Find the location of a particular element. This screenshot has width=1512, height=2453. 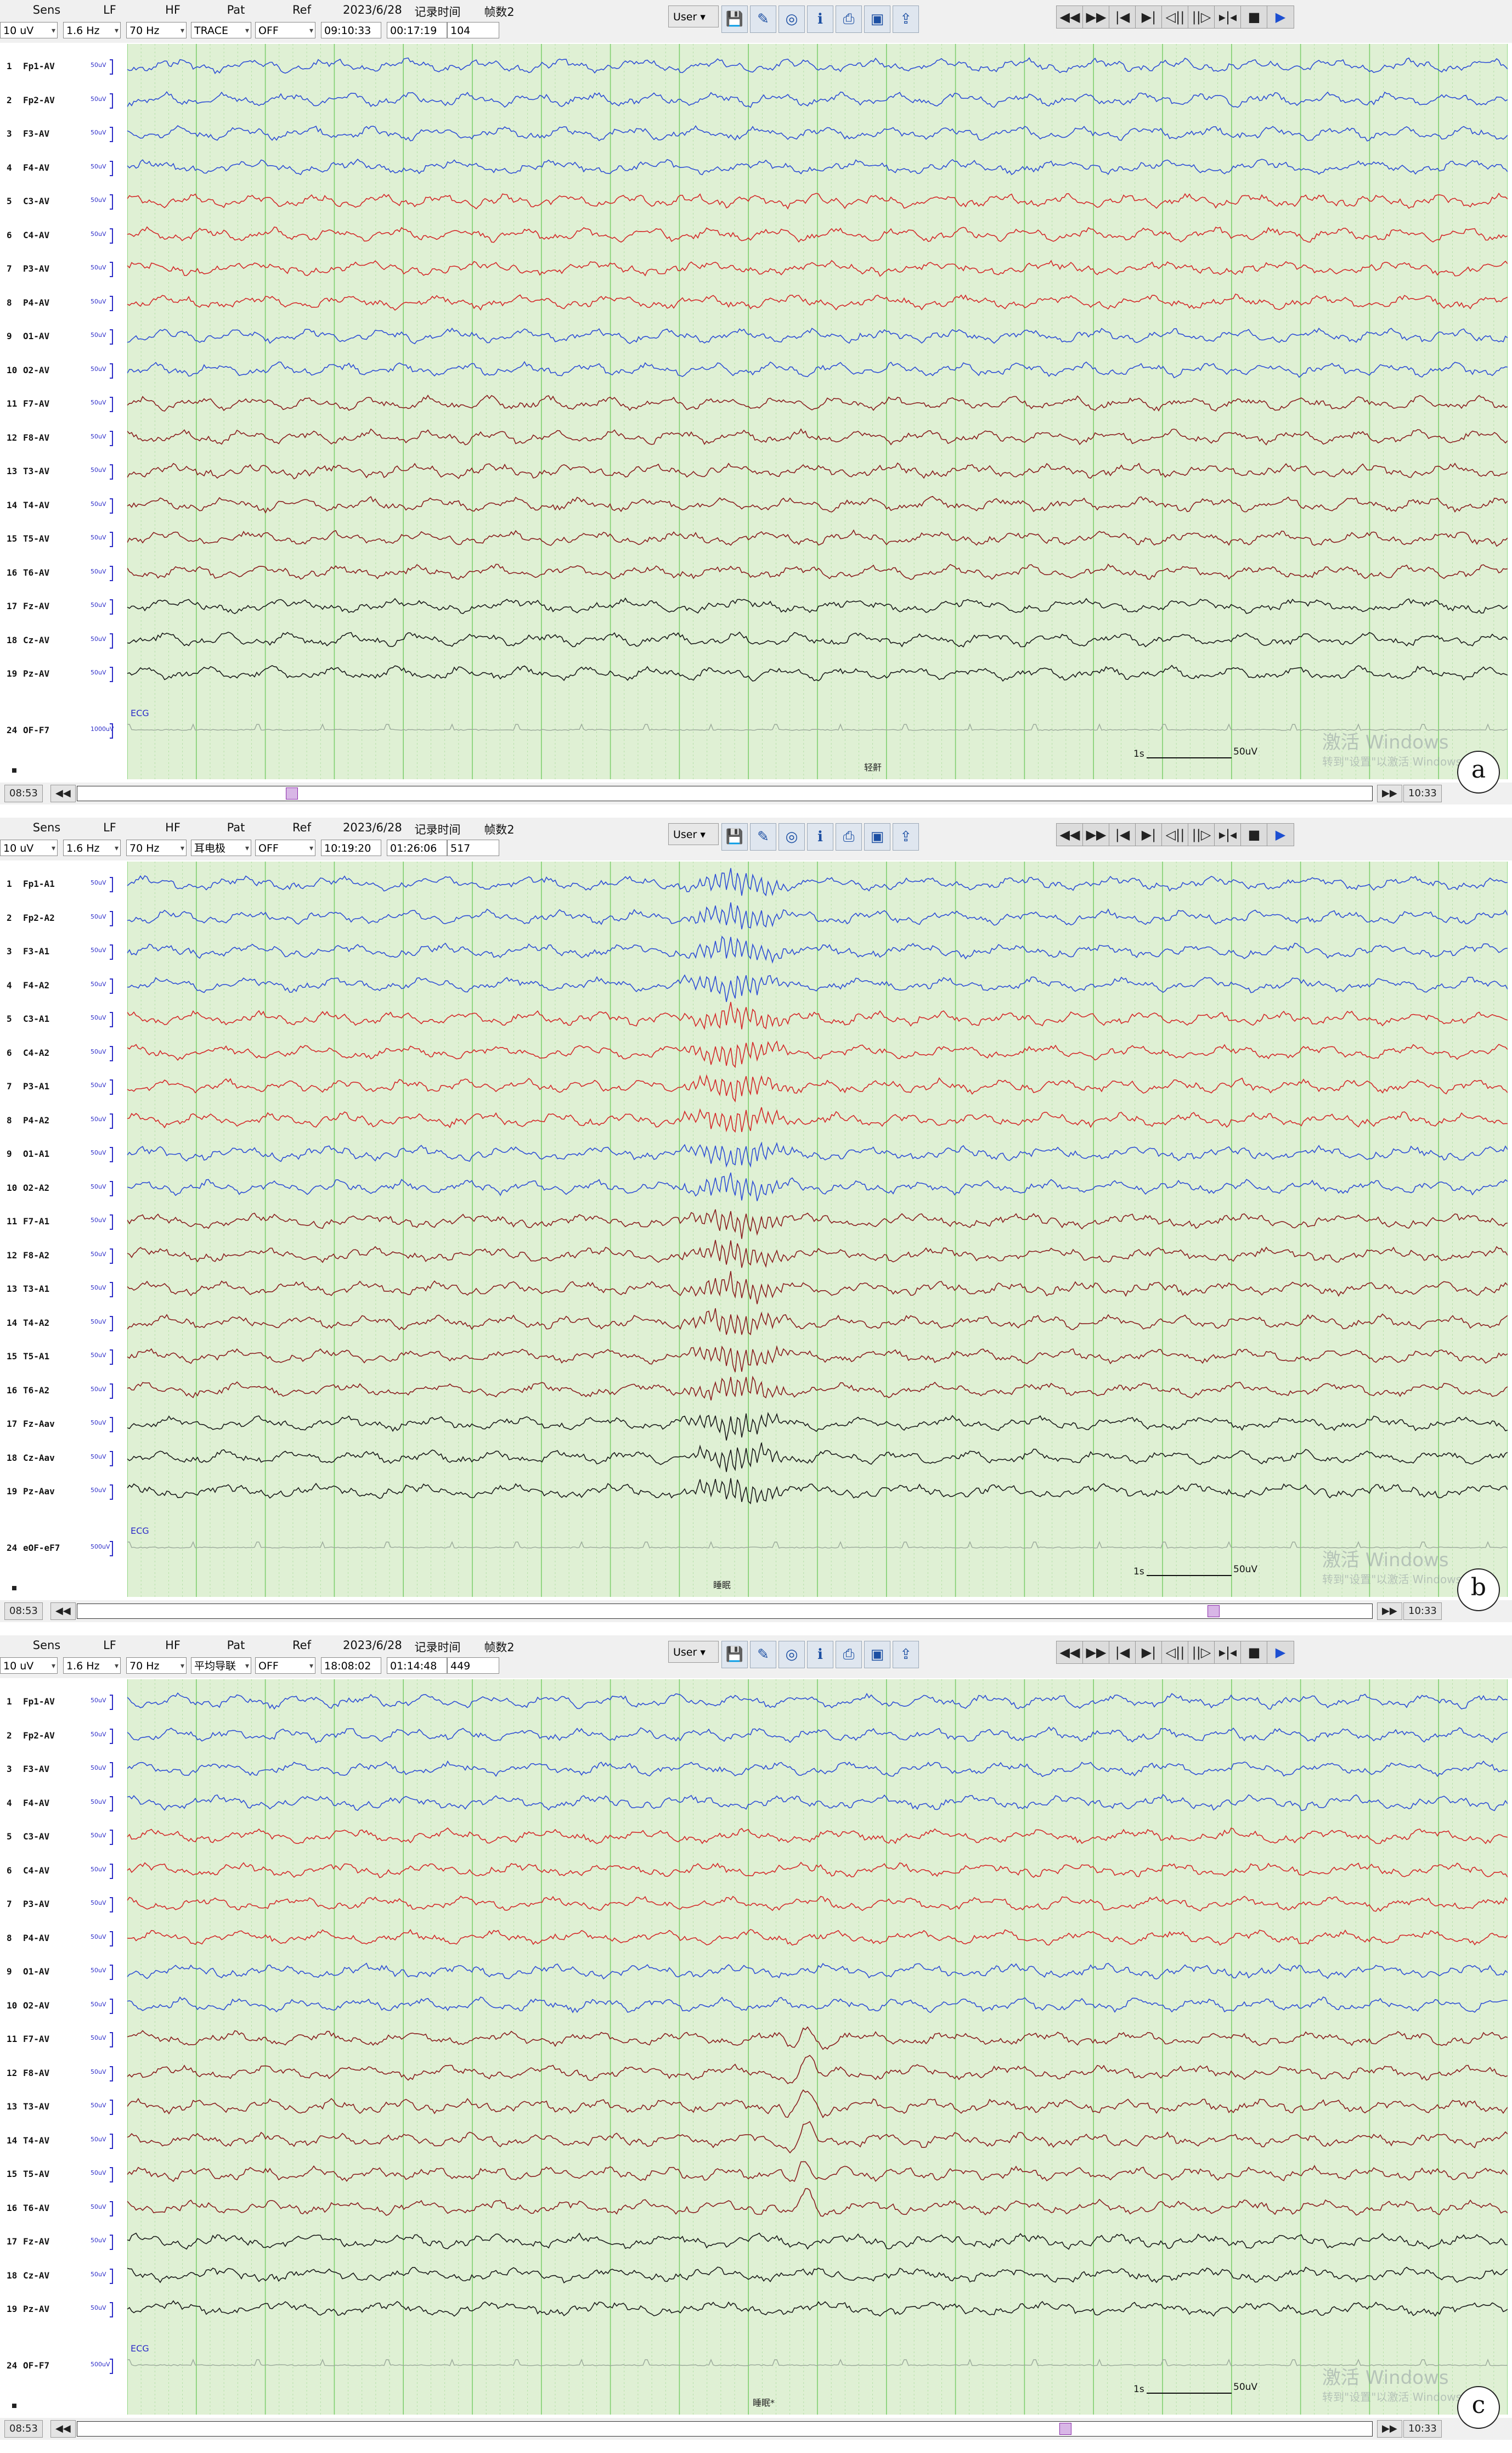

pat-select: 平均导联 ▾ is located at coordinates (221, 1666).